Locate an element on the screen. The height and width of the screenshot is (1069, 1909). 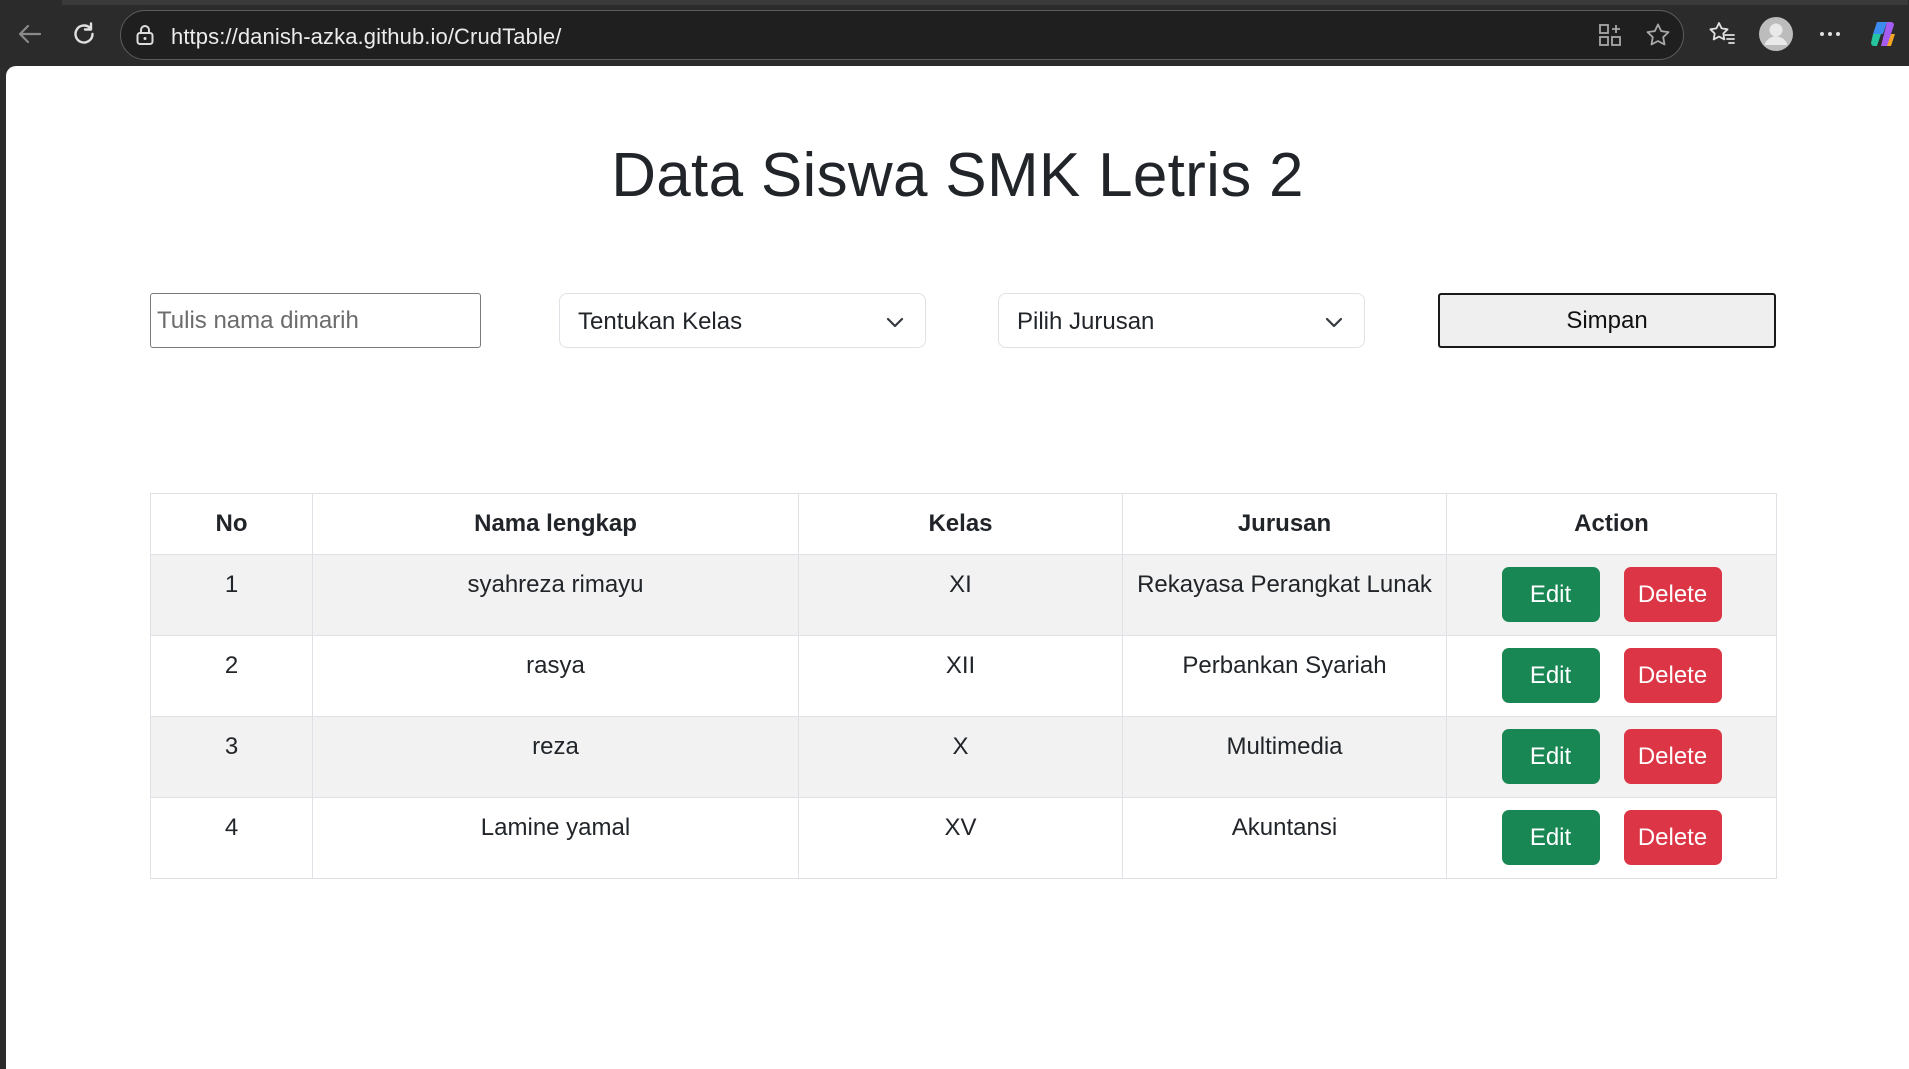
page-title: Data Siswa SMK Letris 2 is located at coordinates (957, 175).